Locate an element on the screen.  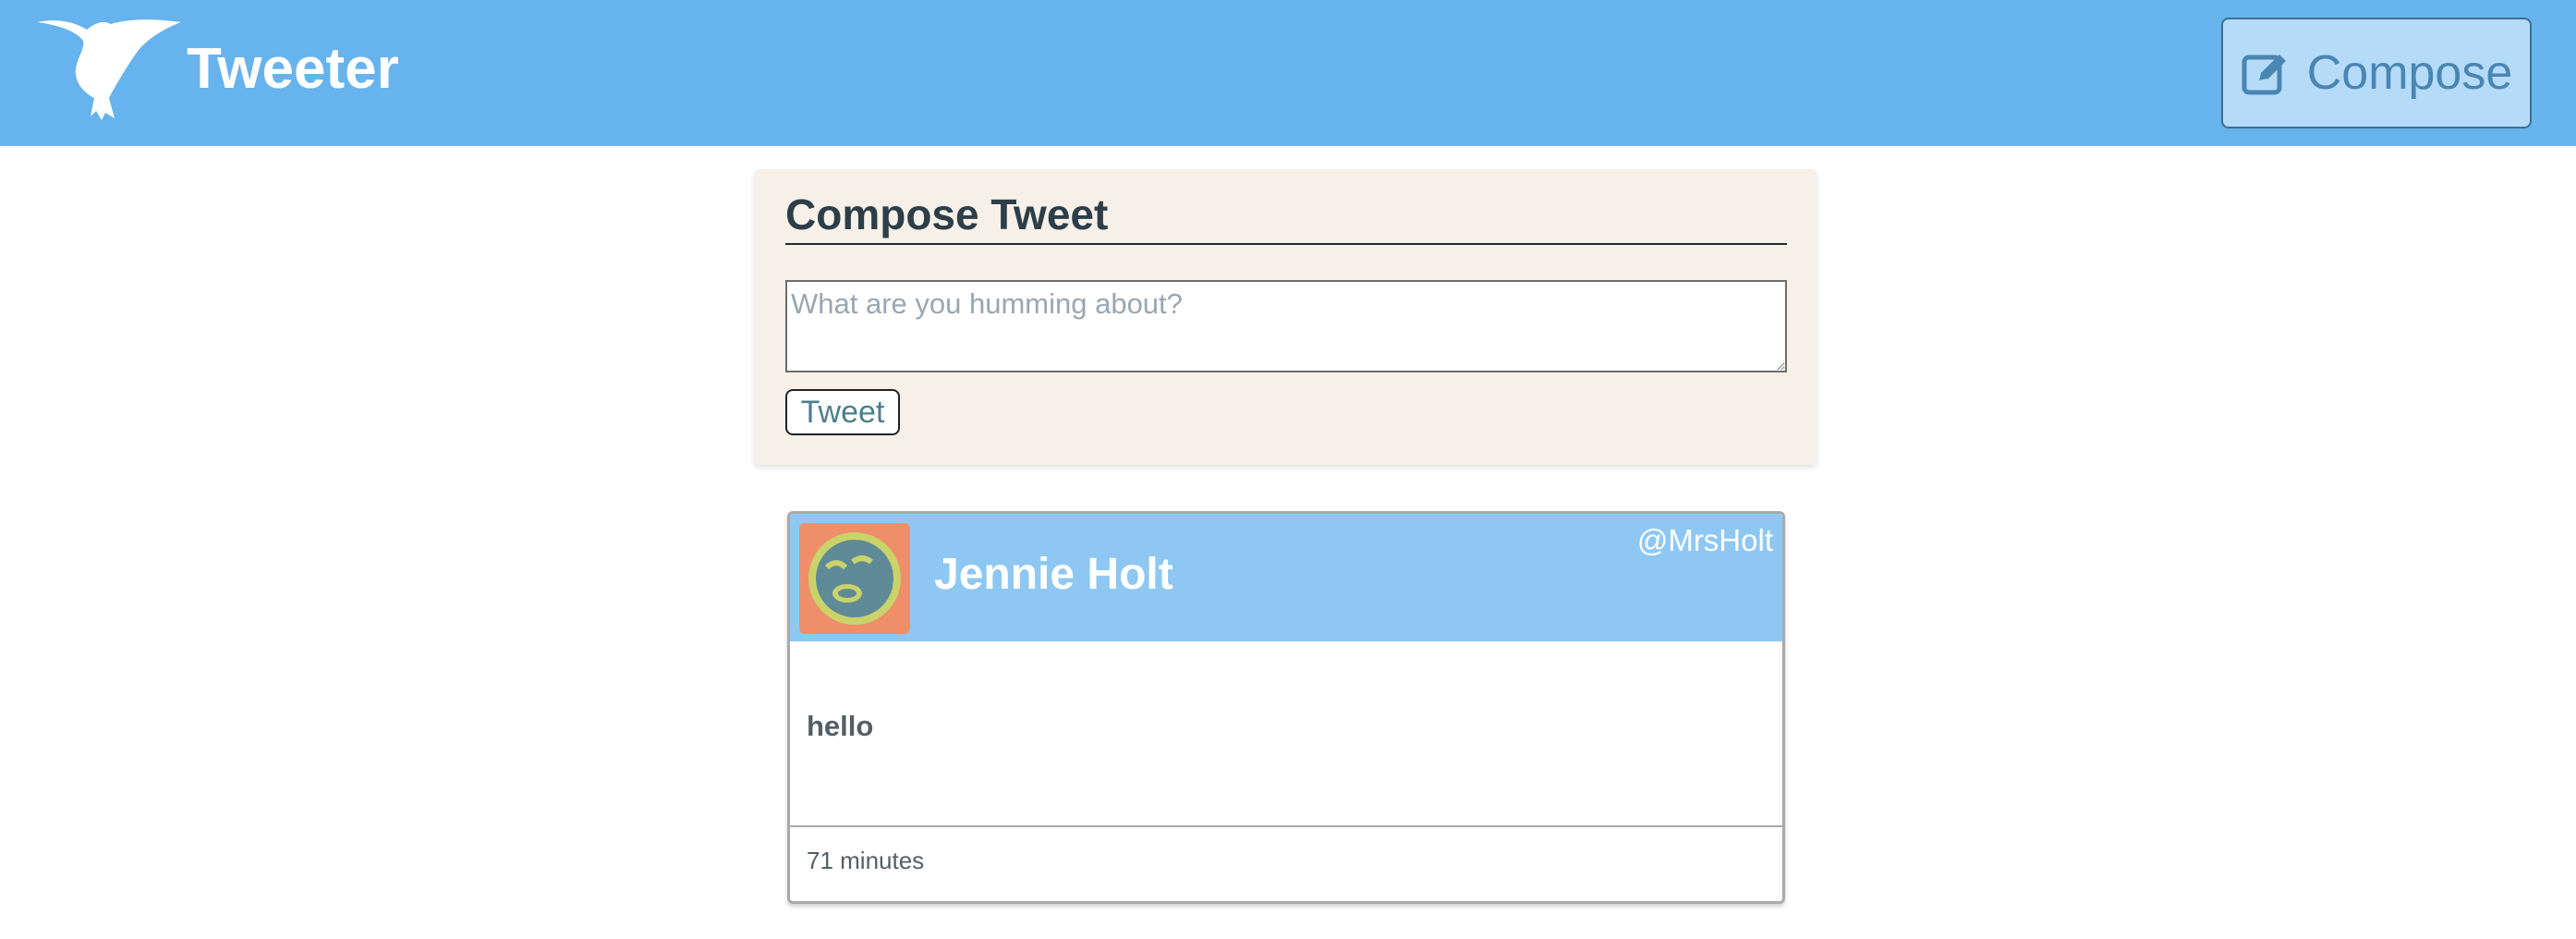
hummingbird-icon is located at coordinates (109, 69).